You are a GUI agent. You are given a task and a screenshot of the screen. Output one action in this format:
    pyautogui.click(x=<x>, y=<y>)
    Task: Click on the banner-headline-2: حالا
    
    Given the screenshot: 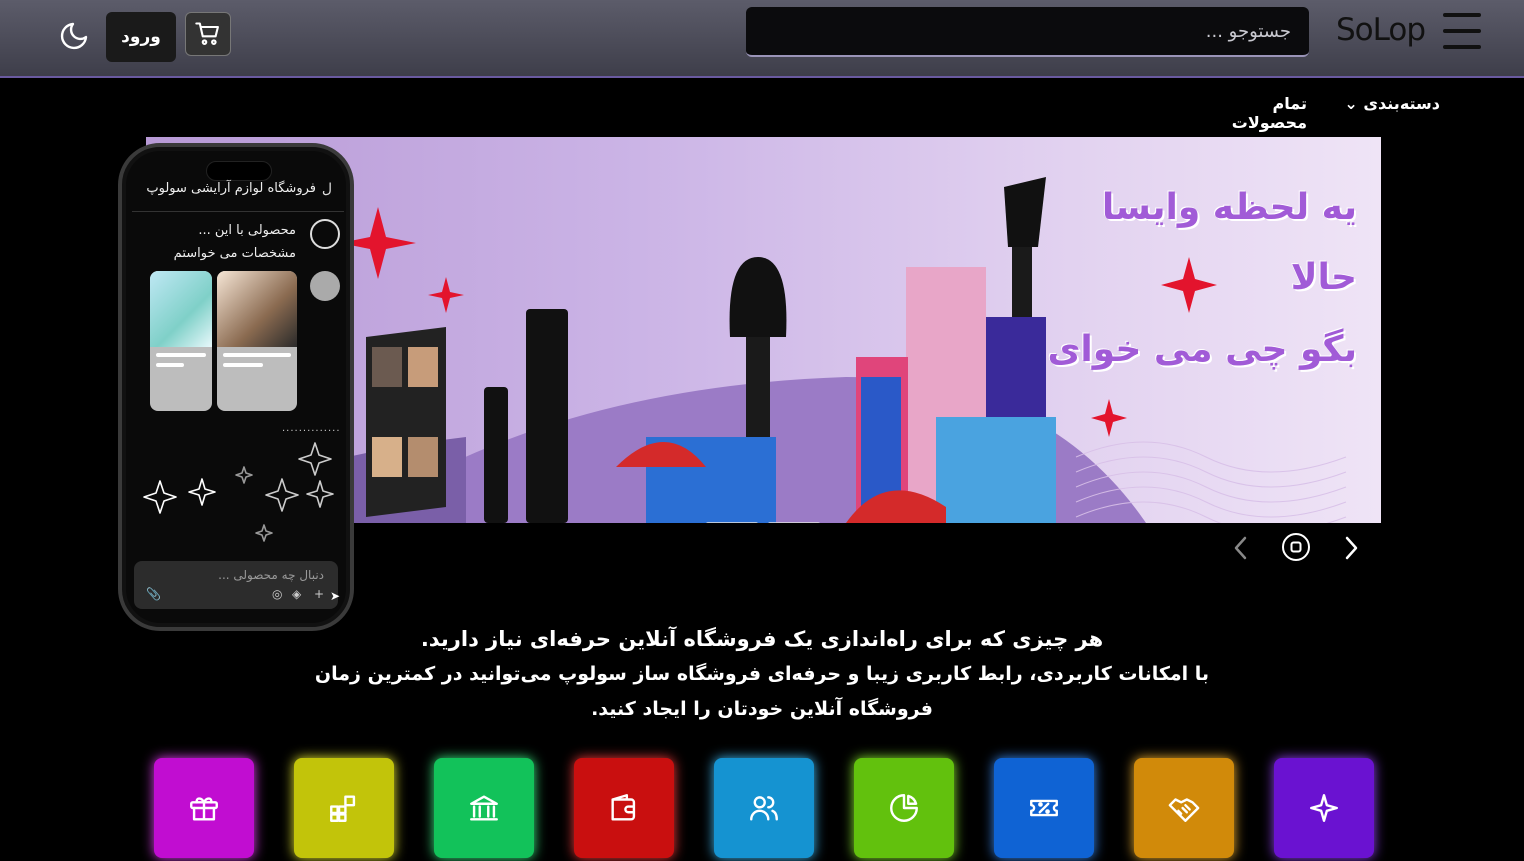 What is the action you would take?
    pyautogui.click(x=1323, y=277)
    